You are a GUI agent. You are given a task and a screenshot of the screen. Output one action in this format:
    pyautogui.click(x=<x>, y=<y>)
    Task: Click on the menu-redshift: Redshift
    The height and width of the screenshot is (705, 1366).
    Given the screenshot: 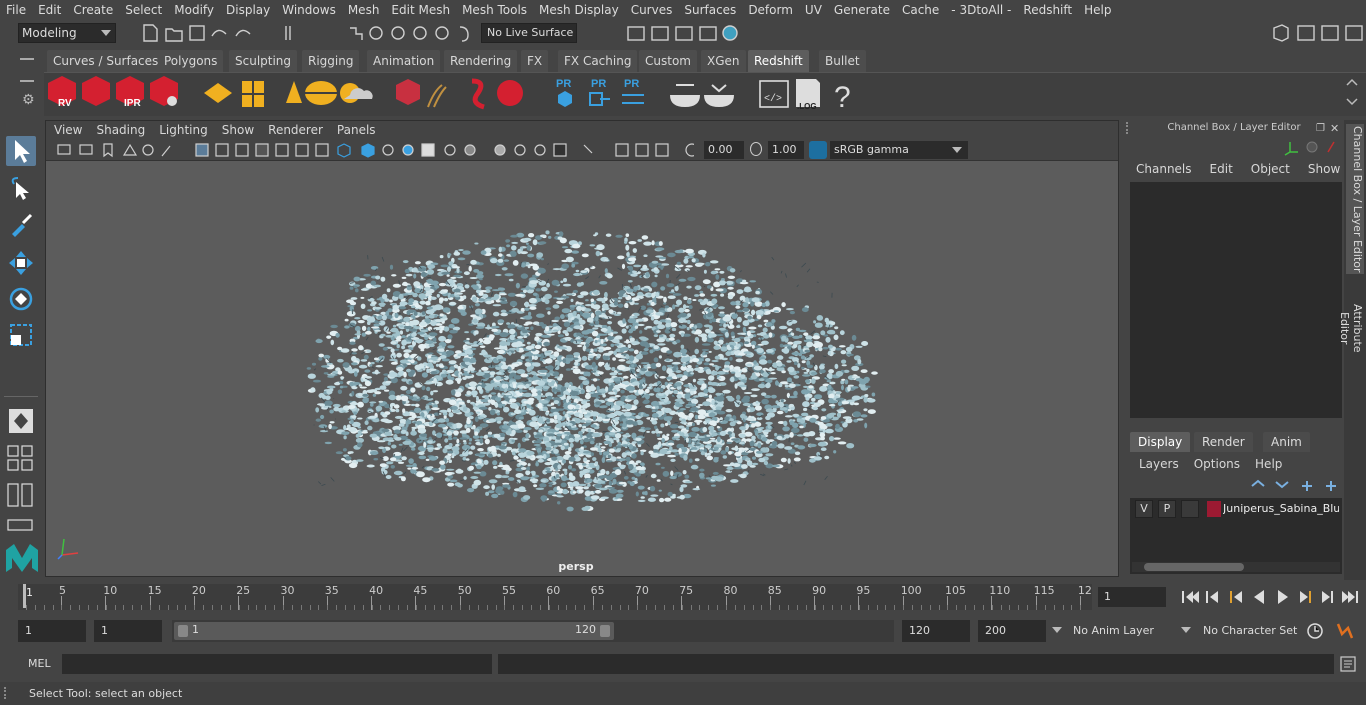 What is the action you would take?
    pyautogui.click(x=1047, y=10)
    